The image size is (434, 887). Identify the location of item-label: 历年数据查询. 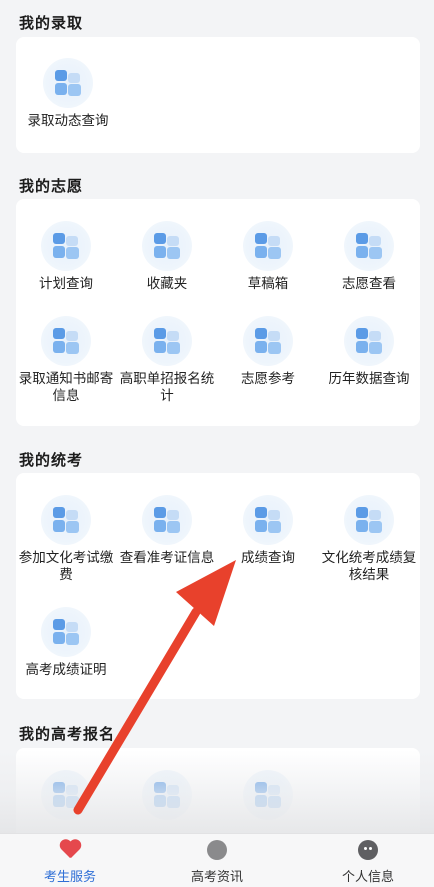
(369, 379).